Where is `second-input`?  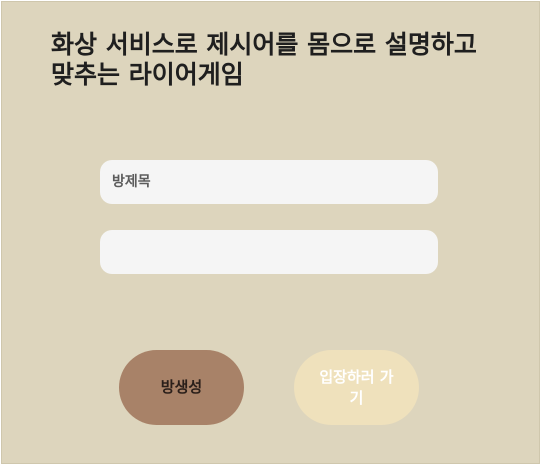 second-input is located at coordinates (269, 252).